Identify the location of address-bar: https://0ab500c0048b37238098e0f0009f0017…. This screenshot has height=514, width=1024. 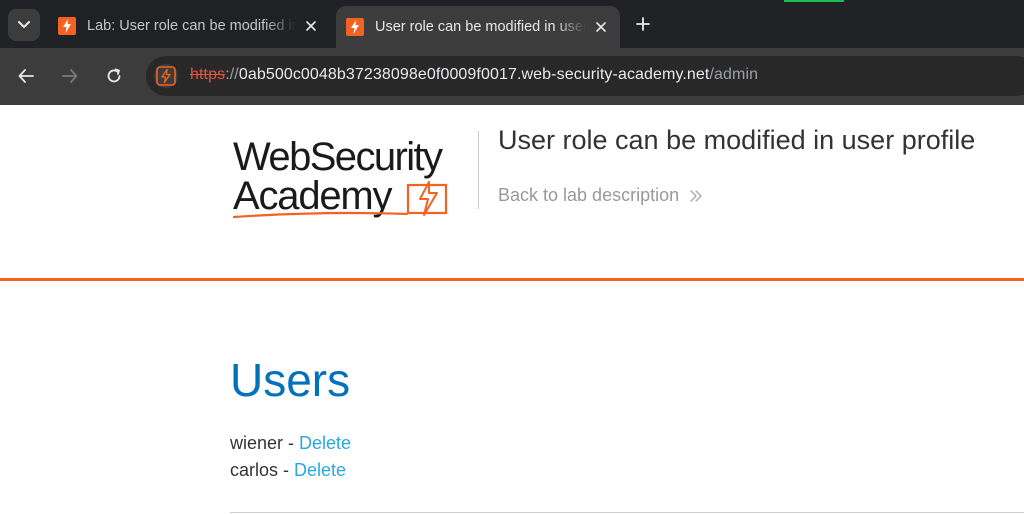
(585, 76).